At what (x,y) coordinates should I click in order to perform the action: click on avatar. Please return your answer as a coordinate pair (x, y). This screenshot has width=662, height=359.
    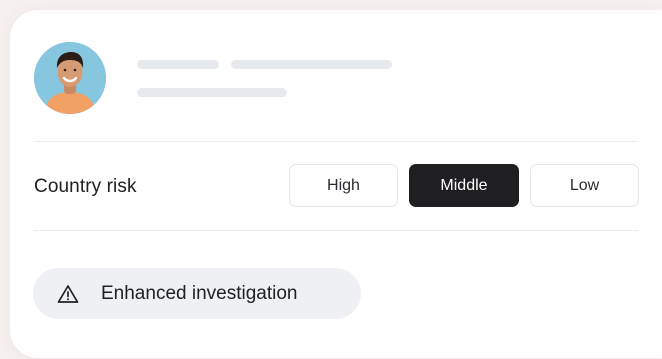
    Looking at the image, I should click on (70, 78).